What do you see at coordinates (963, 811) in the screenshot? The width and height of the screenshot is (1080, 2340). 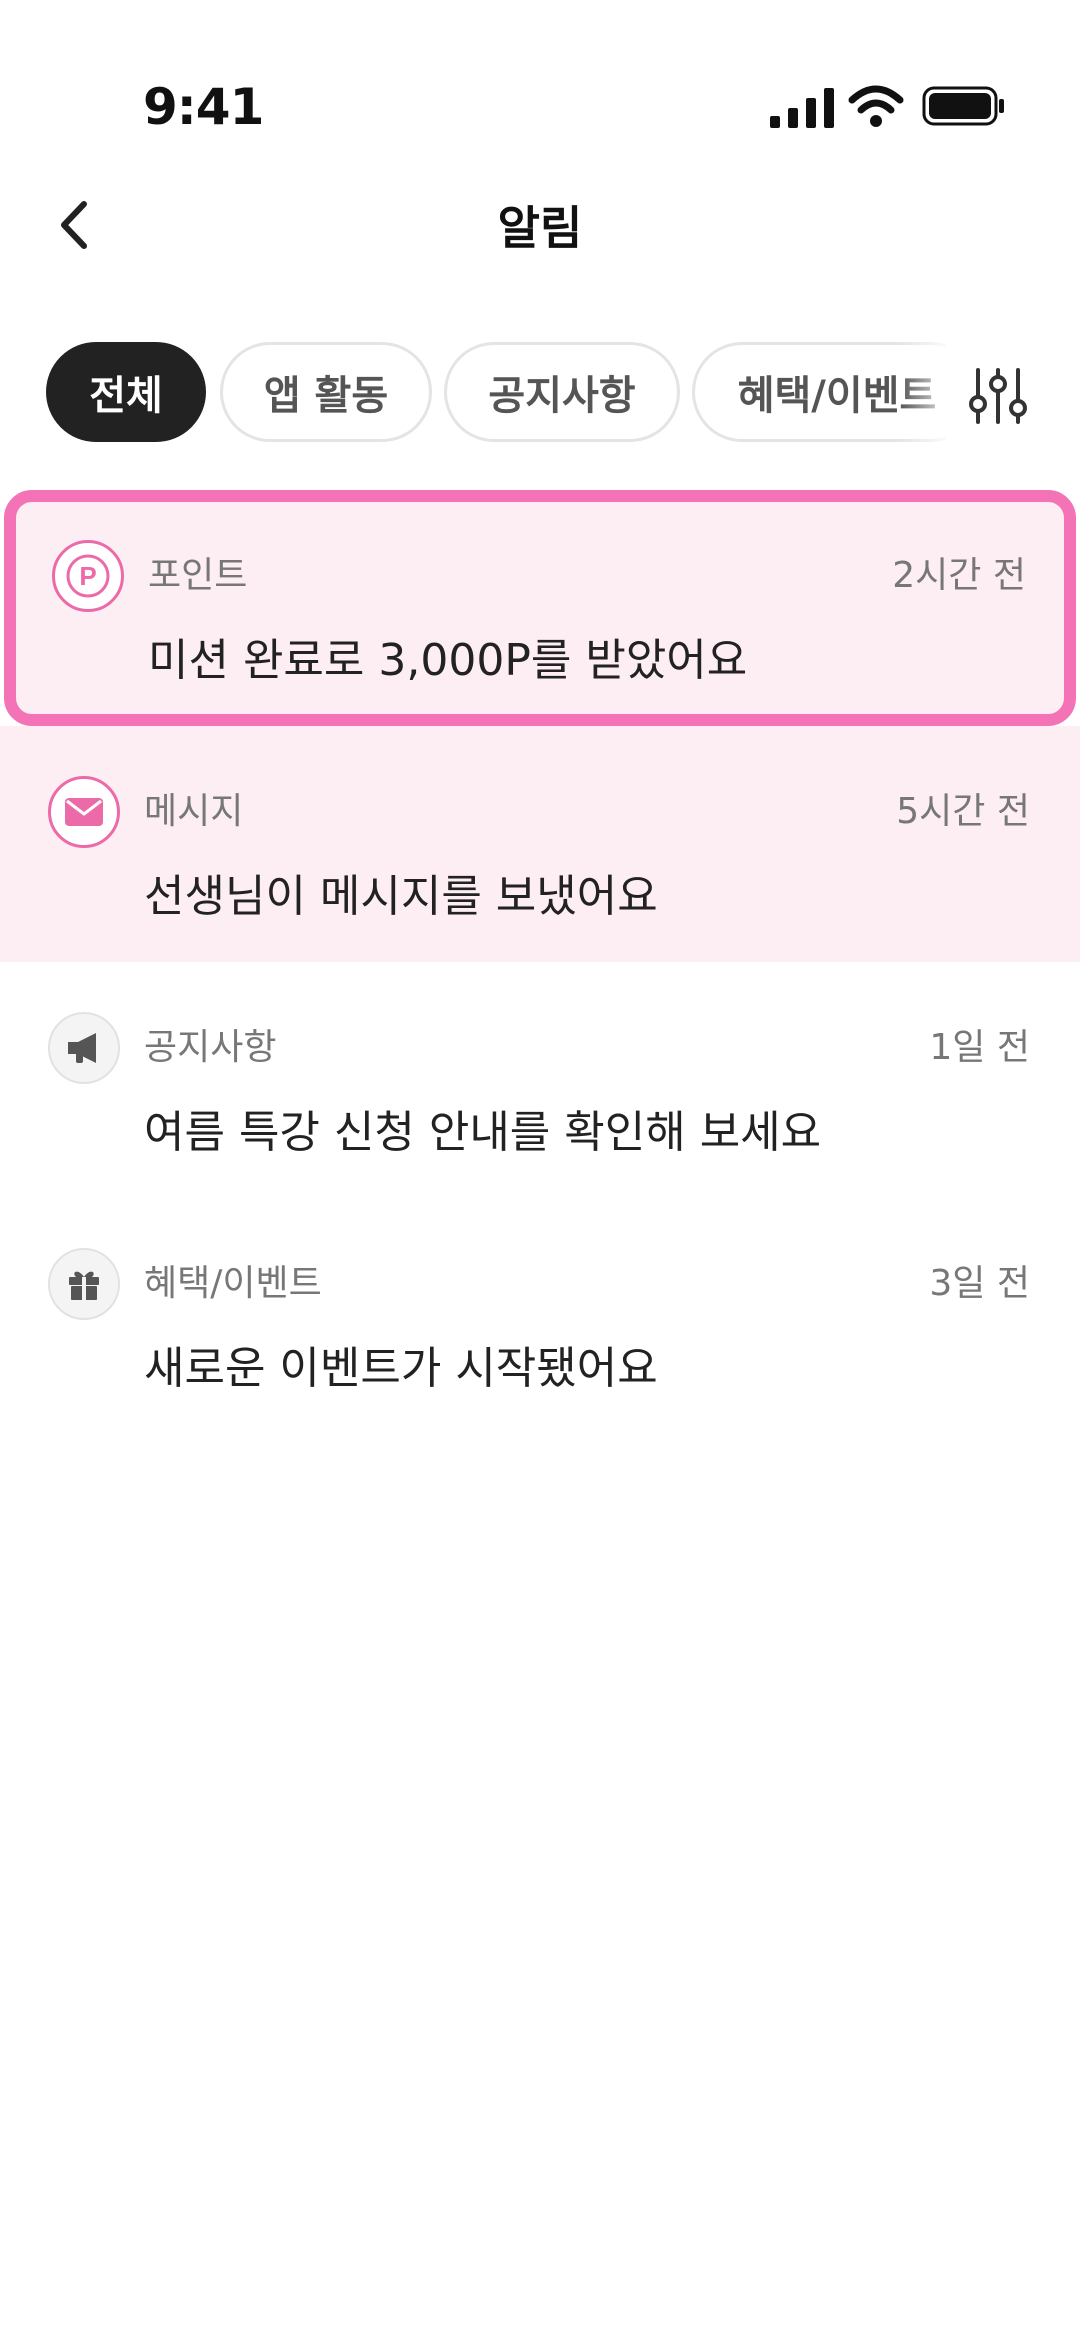 I see `item-time: 5시간 전` at bounding box center [963, 811].